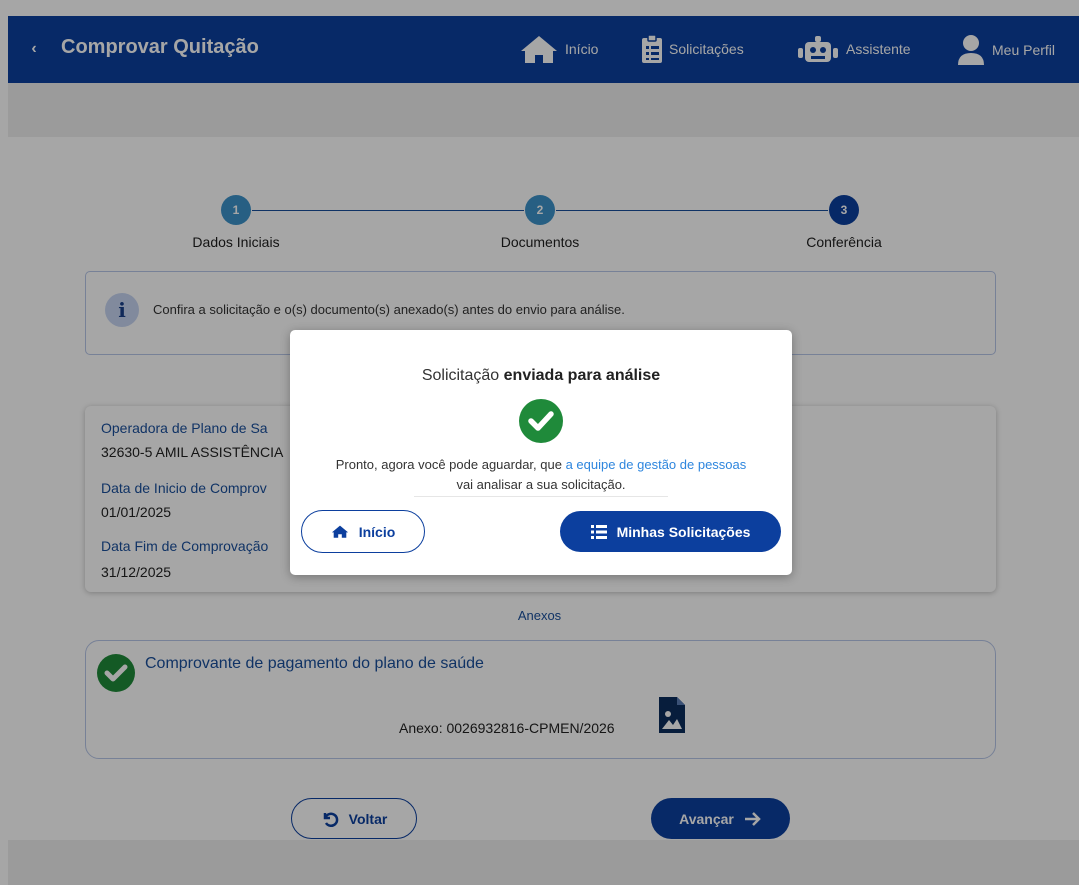  I want to click on modal-divider, so click(541, 496).